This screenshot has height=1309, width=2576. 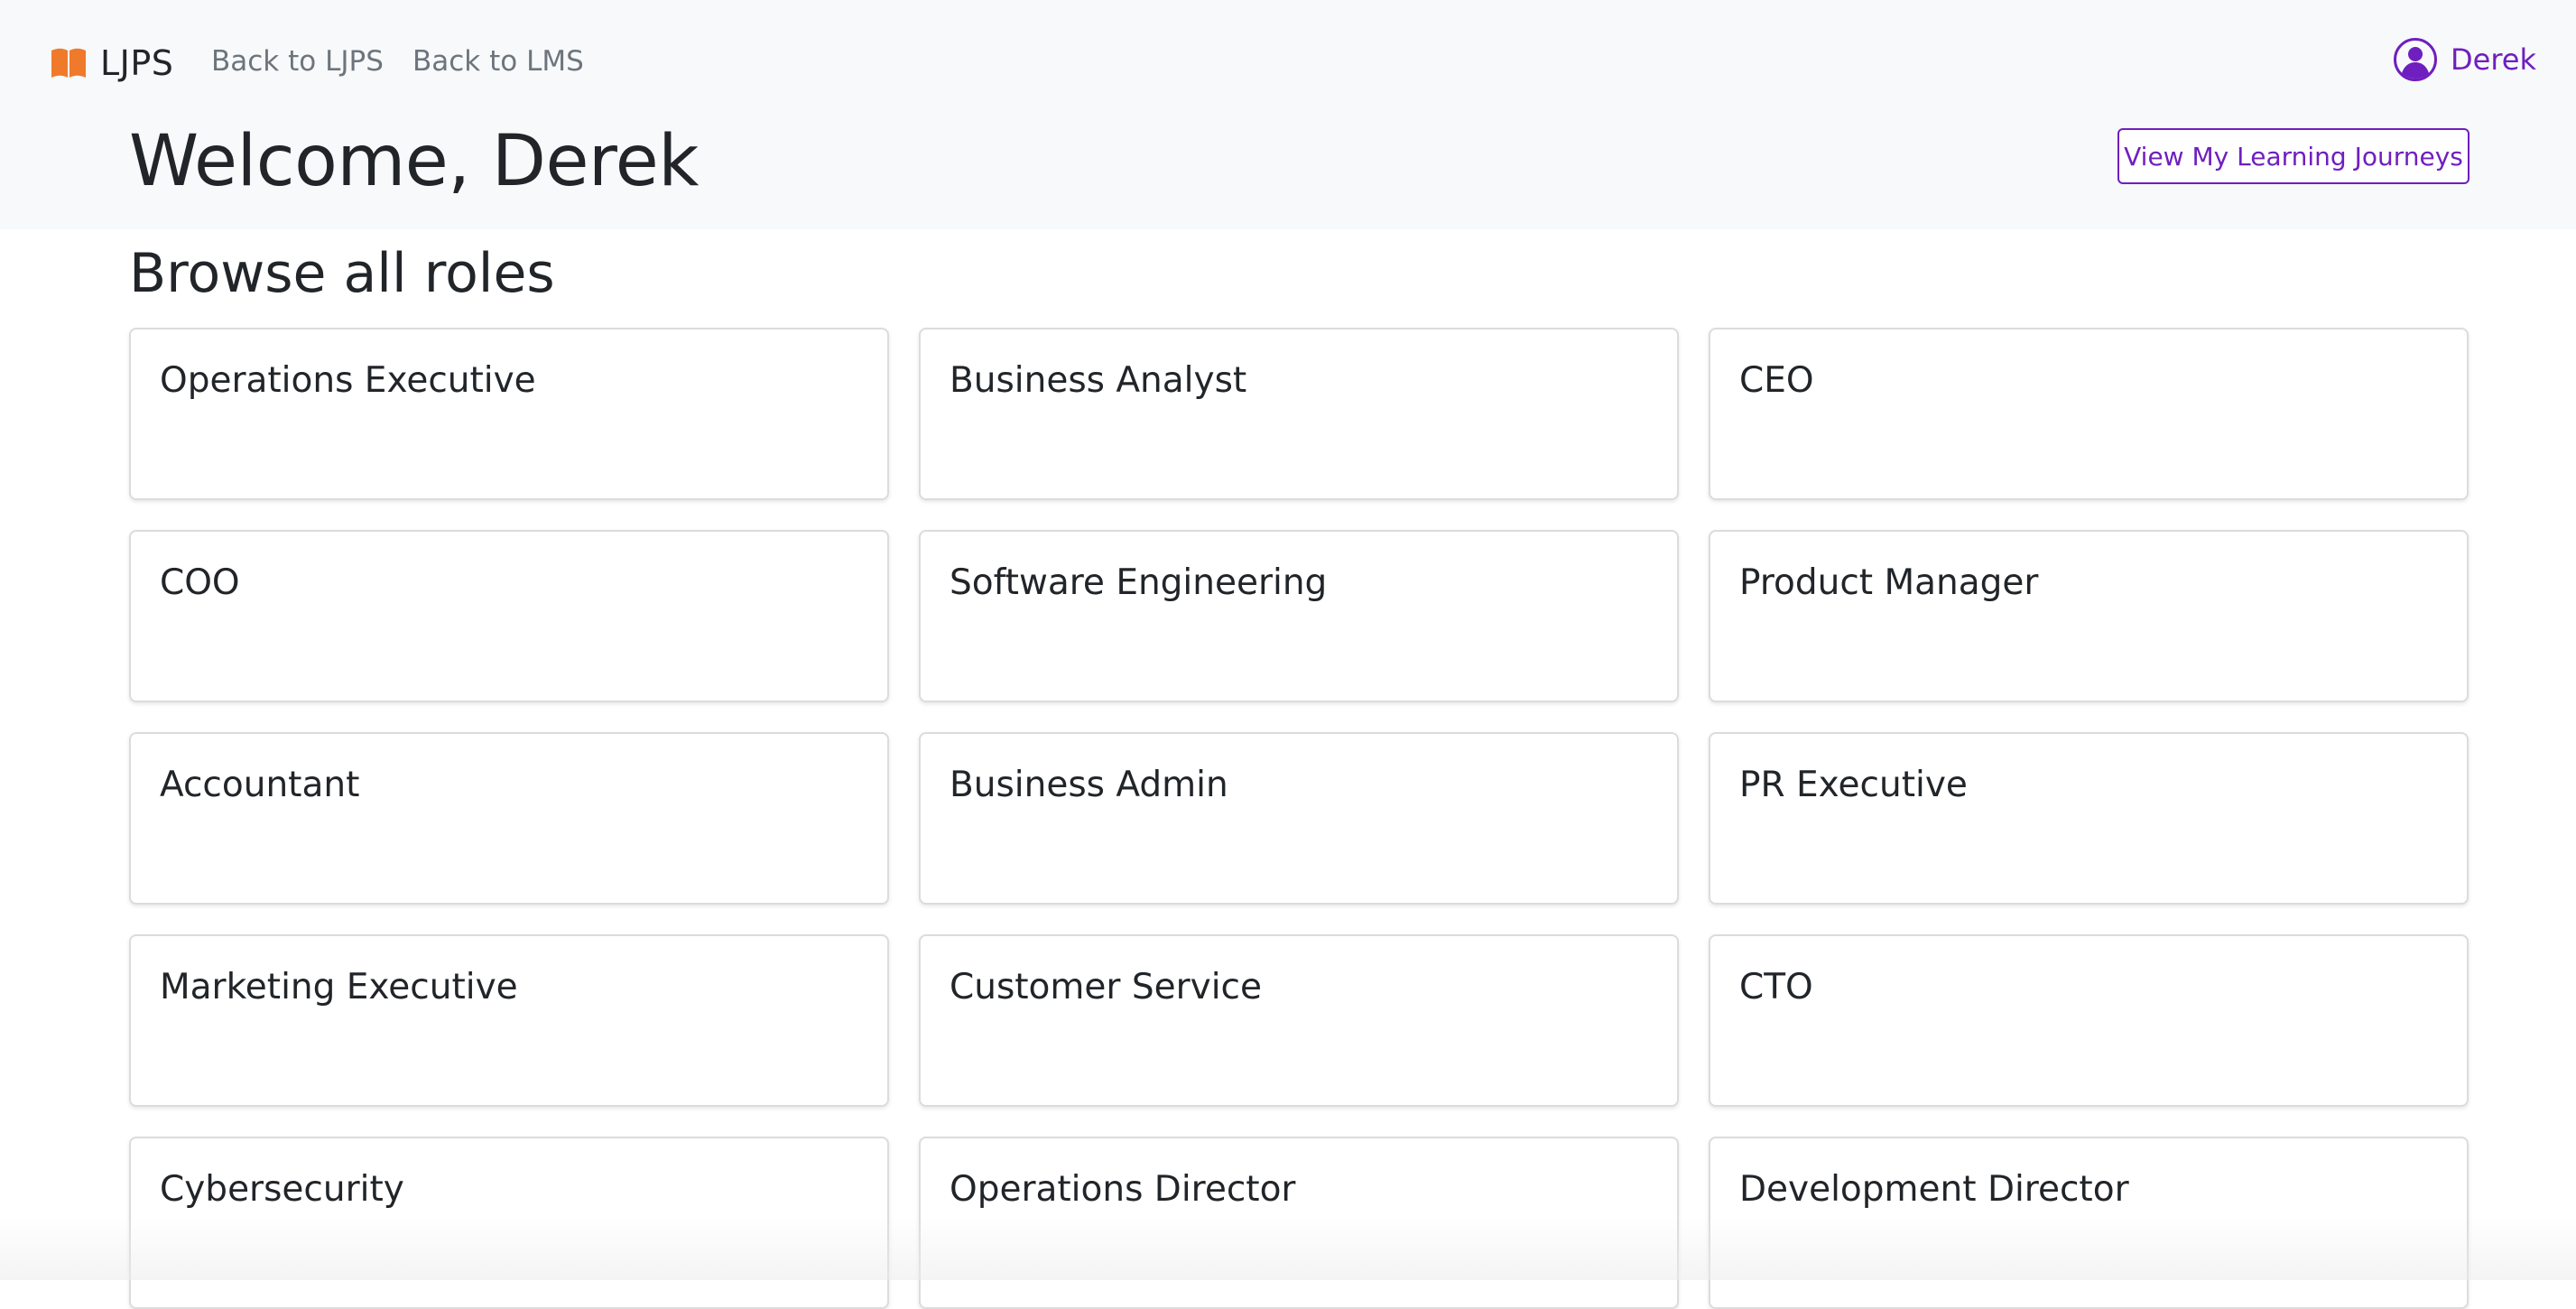 What do you see at coordinates (1299, 785) in the screenshot?
I see `role-title: Business Admin` at bounding box center [1299, 785].